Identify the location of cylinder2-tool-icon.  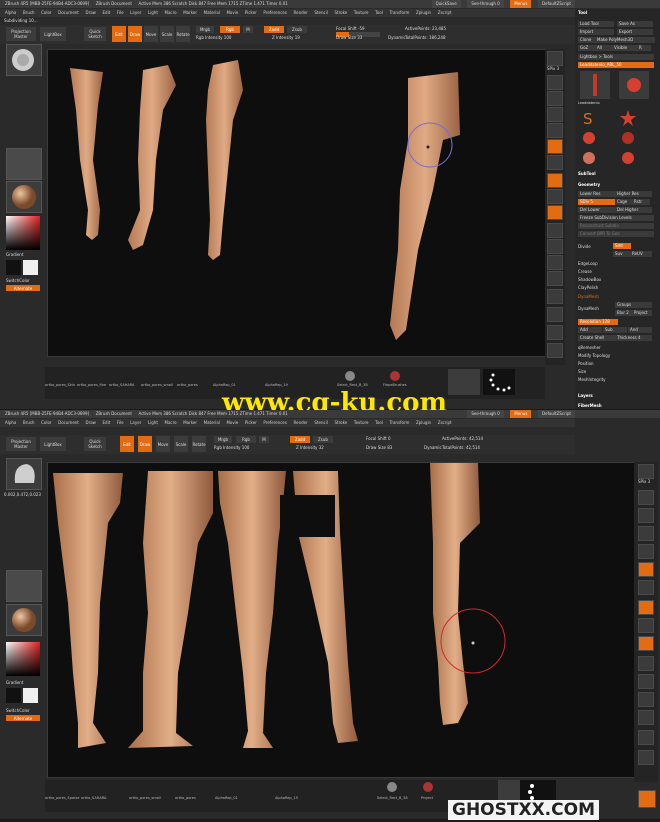
(628, 138).